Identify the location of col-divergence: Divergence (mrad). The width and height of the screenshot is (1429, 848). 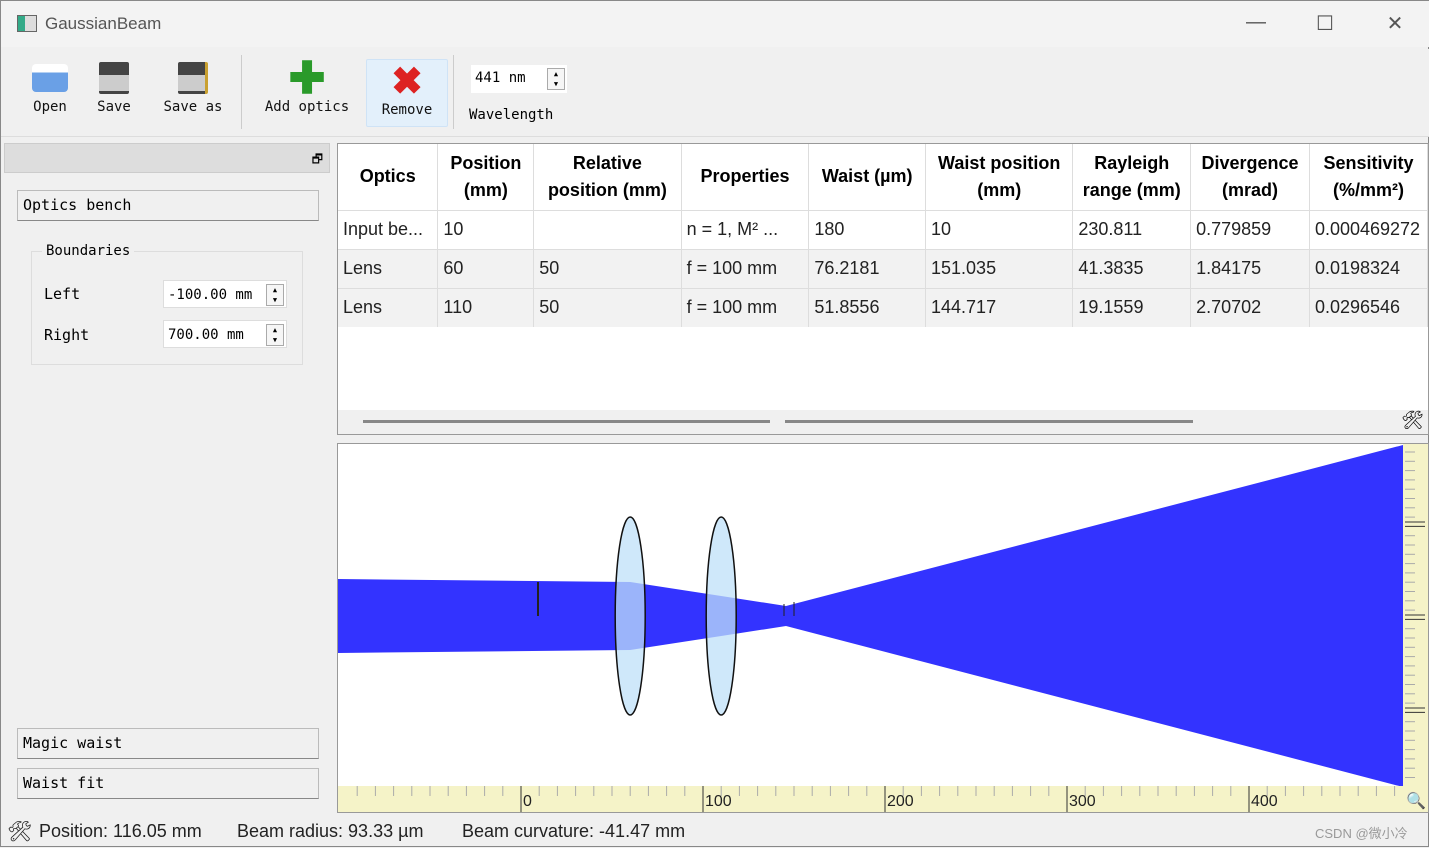
(1250, 177).